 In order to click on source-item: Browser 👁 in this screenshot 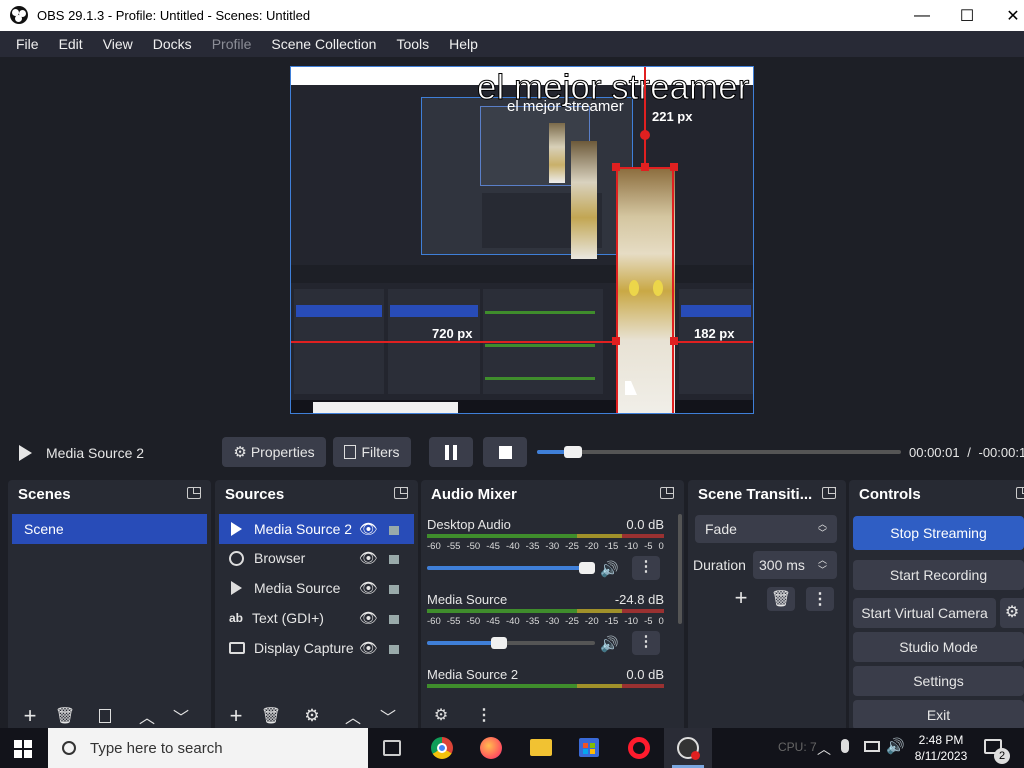, I will do `click(316, 558)`.